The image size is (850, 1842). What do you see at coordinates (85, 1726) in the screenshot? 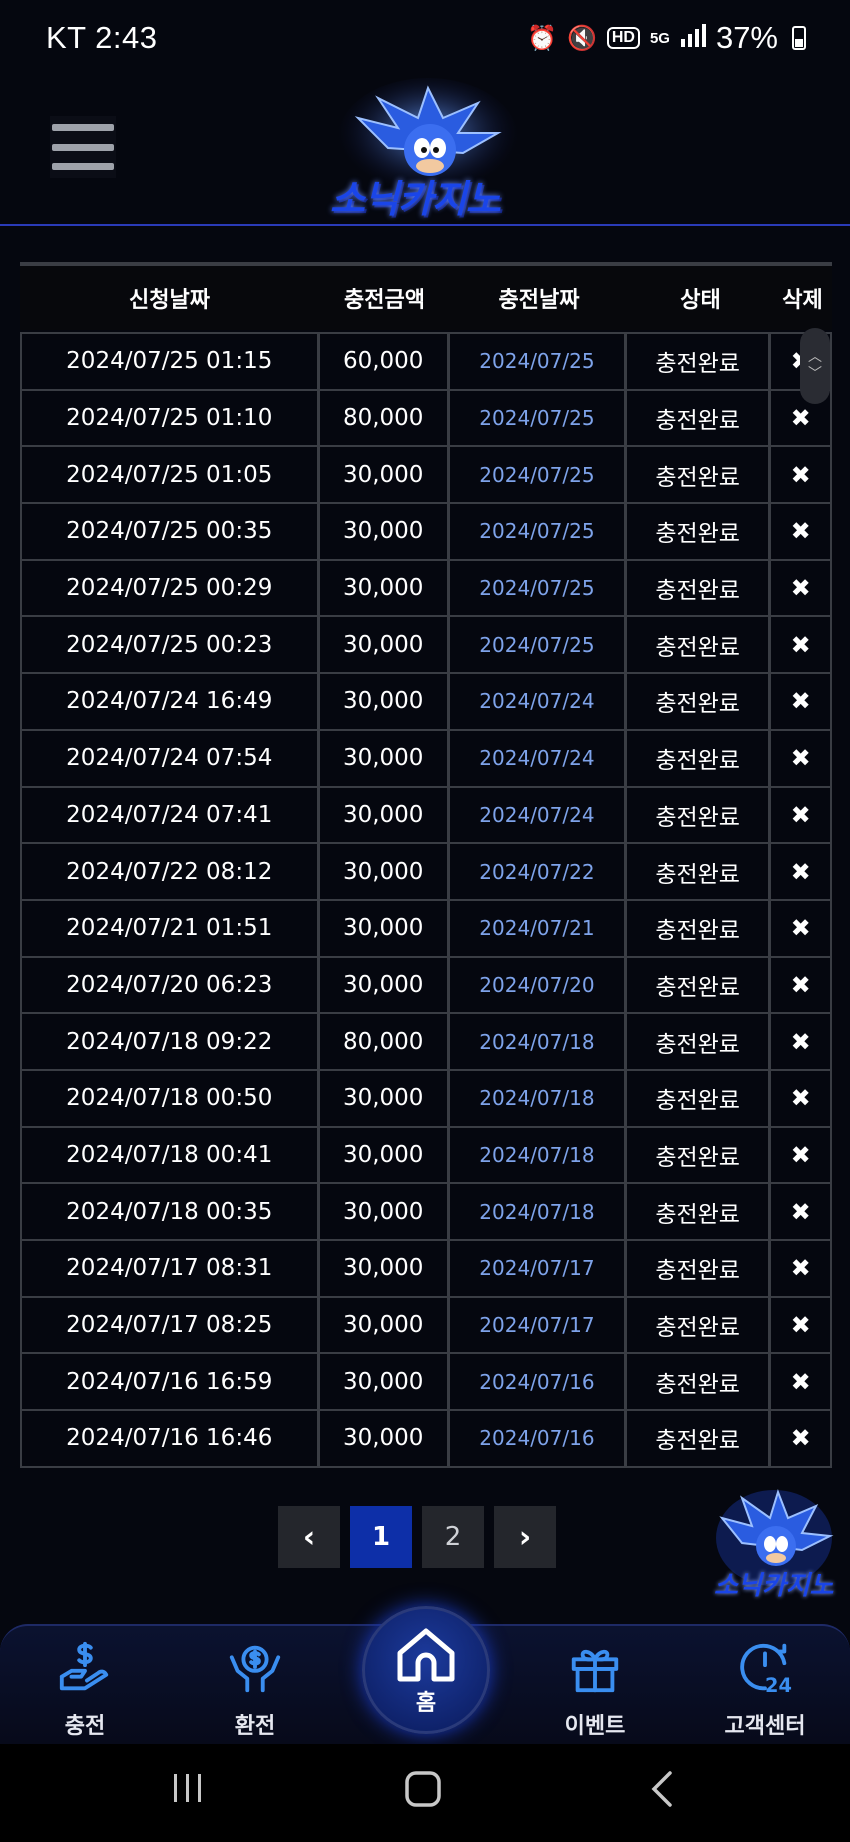
I see `nav-deposit-label: 충전` at bounding box center [85, 1726].